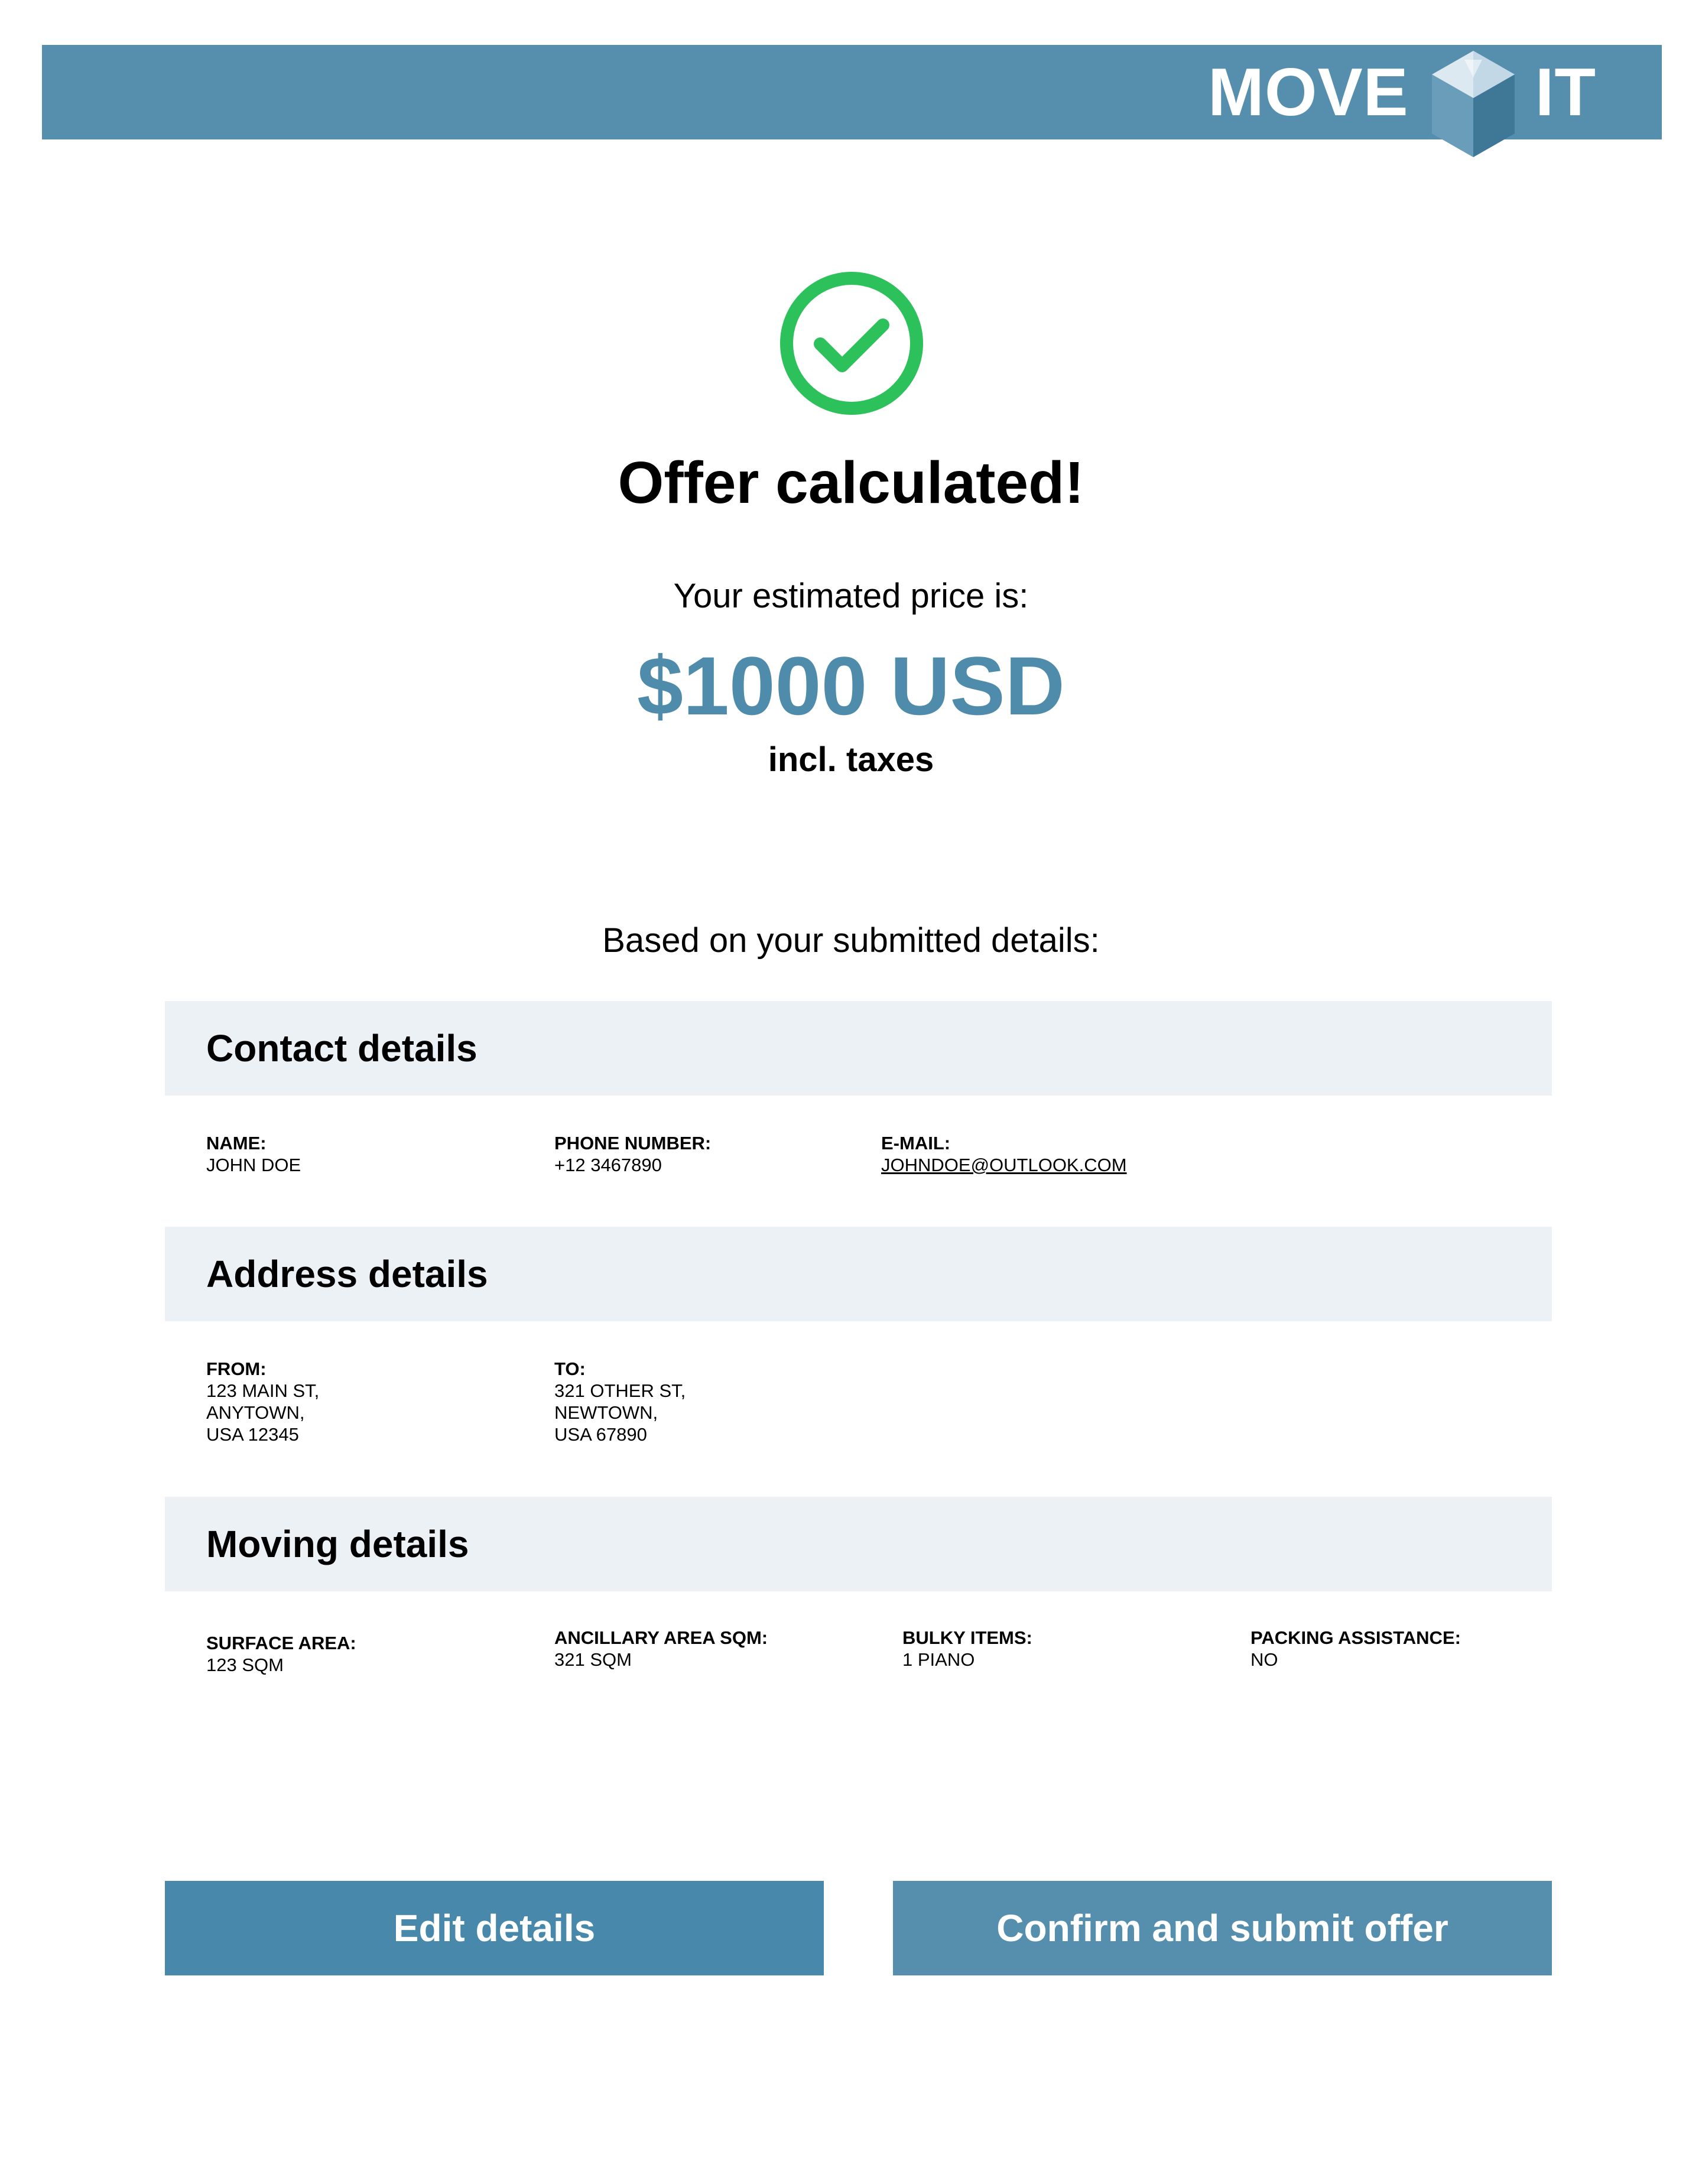 Image resolution: width=1702 pixels, height=2184 pixels. I want to click on check-circle-icon, so click(851, 343).